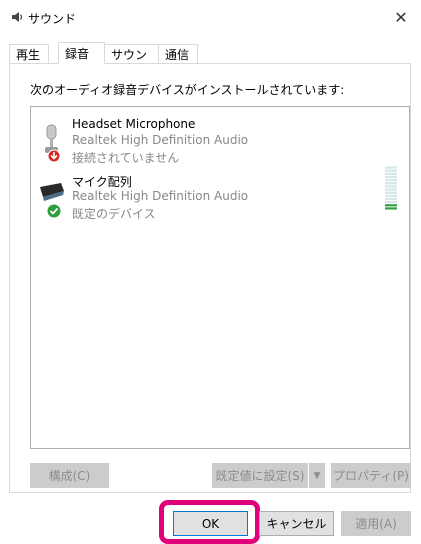  I want to click on close-button: ✕, so click(401, 17).